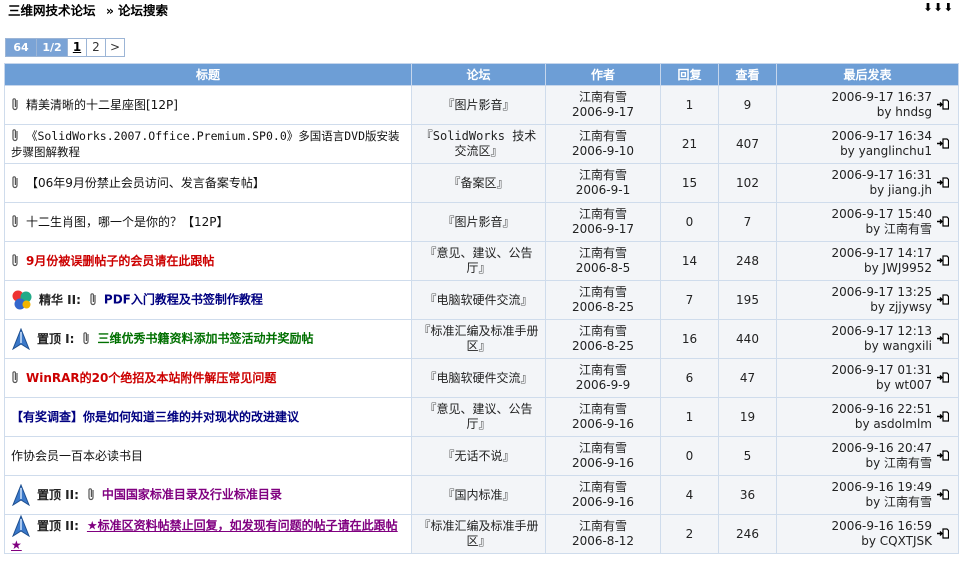  What do you see at coordinates (857, 409) in the screenshot?
I see `last-post-time: 2006-9-16 22:51` at bounding box center [857, 409].